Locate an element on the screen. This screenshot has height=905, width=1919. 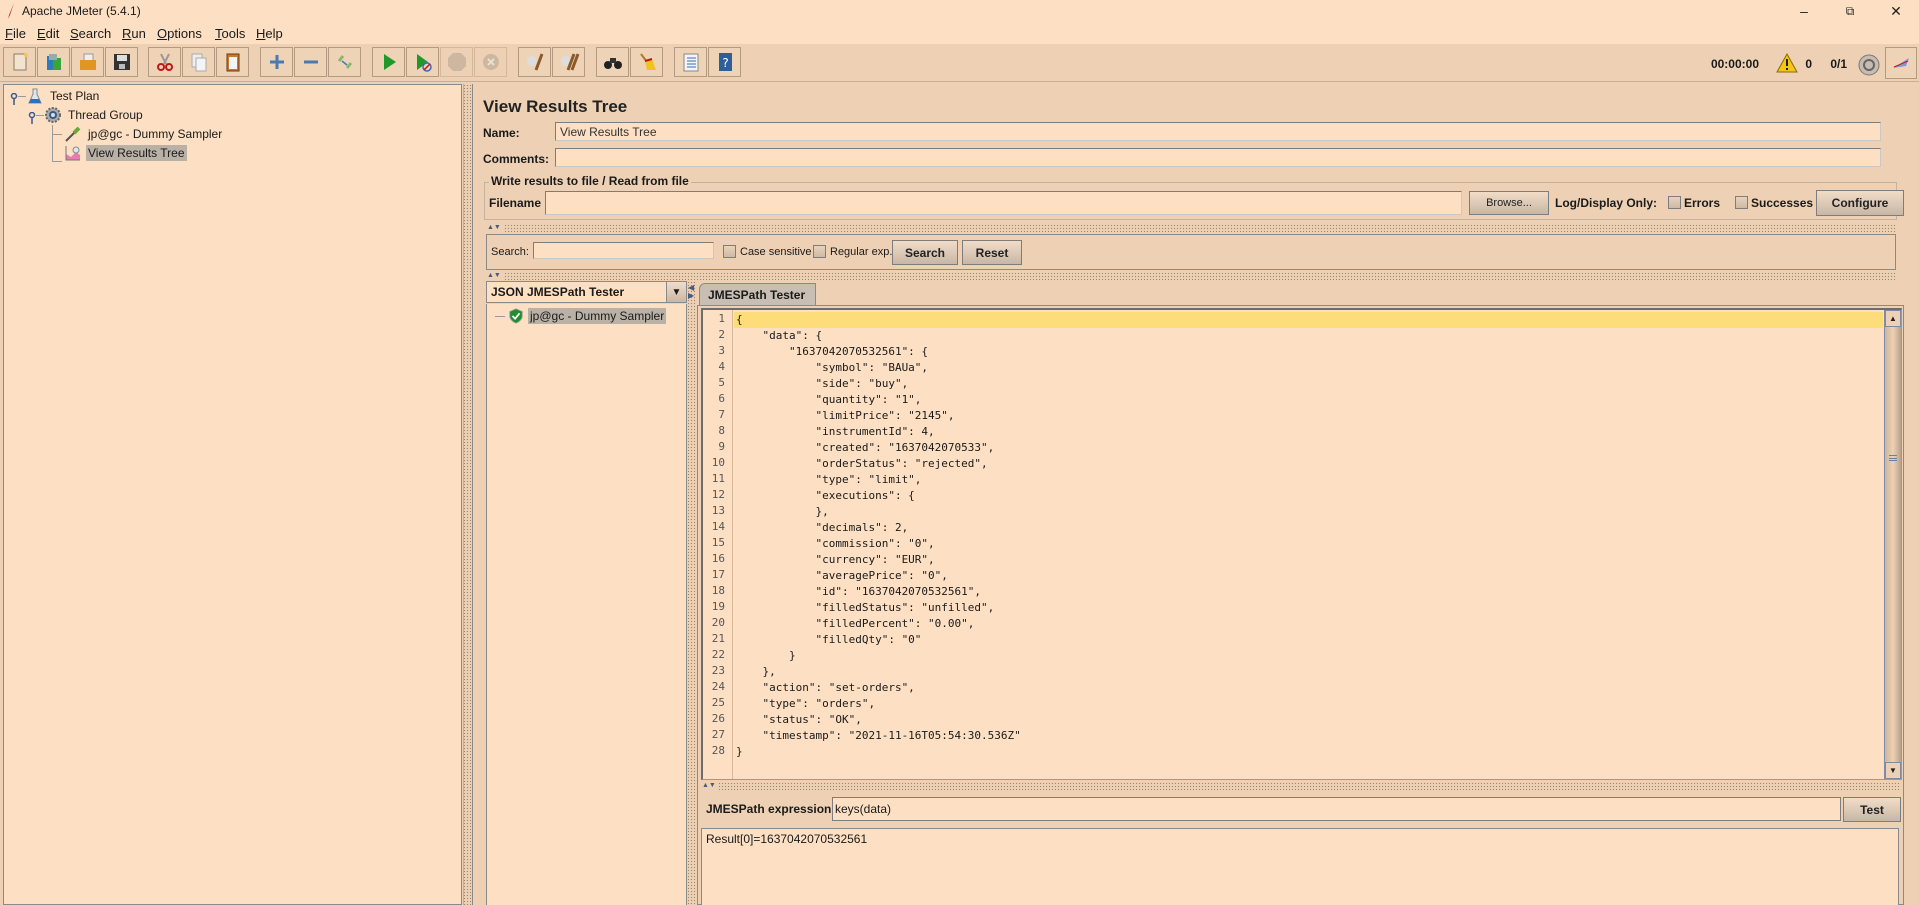
scroll-down-button: ▼ is located at coordinates (1893, 770).